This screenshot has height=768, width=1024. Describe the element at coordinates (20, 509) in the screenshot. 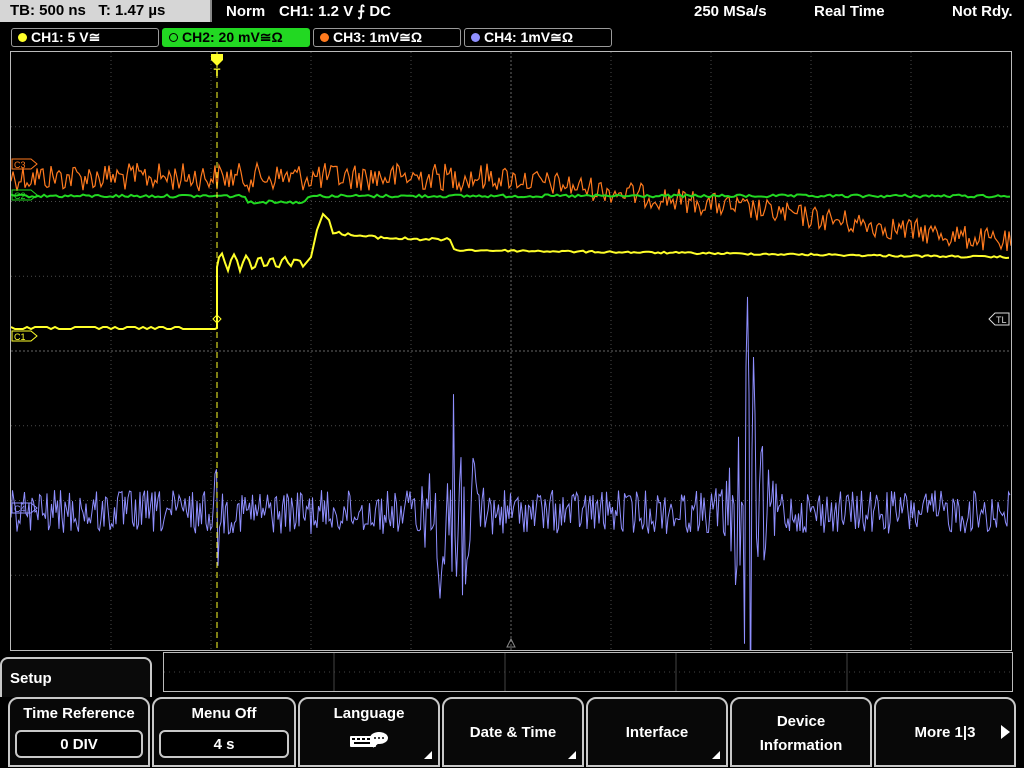

I see `channel-offset-label-c4: C4` at that location.